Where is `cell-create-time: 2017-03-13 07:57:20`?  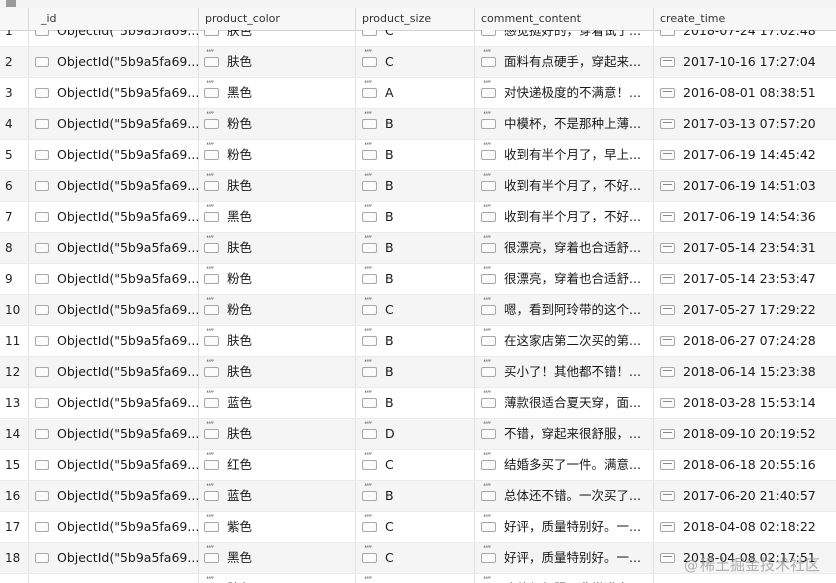 cell-create-time: 2017-03-13 07:57:20 is located at coordinates (744, 124).